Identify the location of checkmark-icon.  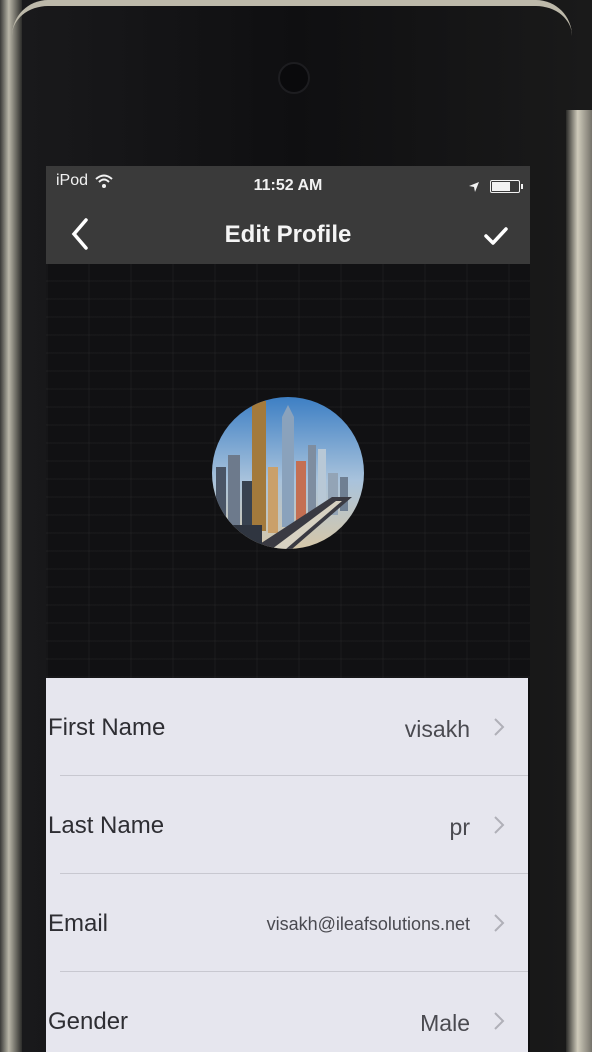
(496, 236).